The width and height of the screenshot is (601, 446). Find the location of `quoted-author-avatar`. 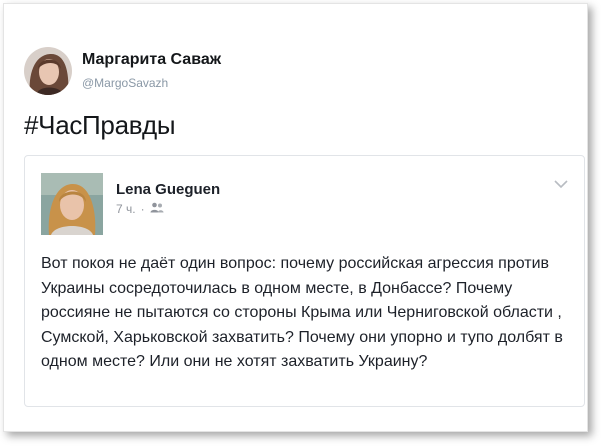

quoted-author-avatar is located at coordinates (72, 204).